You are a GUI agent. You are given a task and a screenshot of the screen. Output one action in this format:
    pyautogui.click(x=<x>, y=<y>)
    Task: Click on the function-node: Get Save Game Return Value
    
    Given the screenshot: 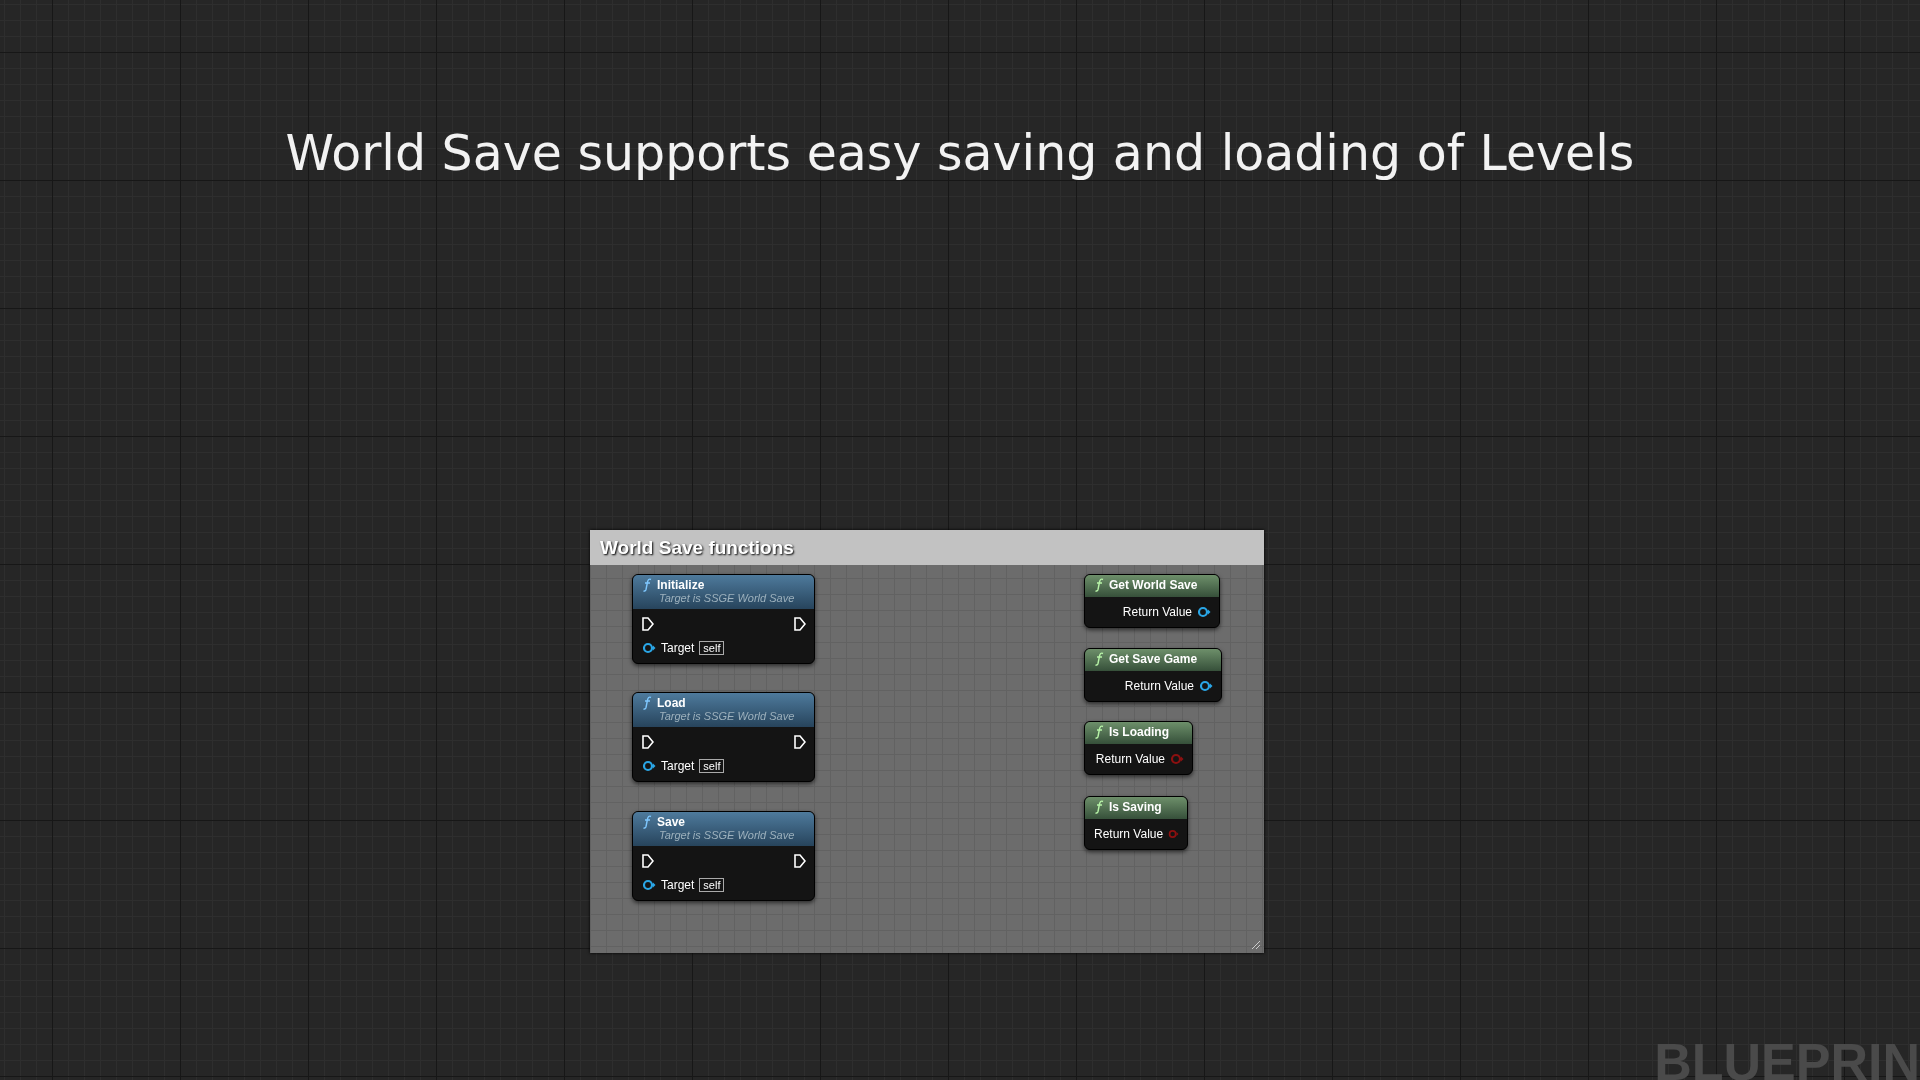 What is the action you would take?
    pyautogui.click(x=1153, y=675)
    